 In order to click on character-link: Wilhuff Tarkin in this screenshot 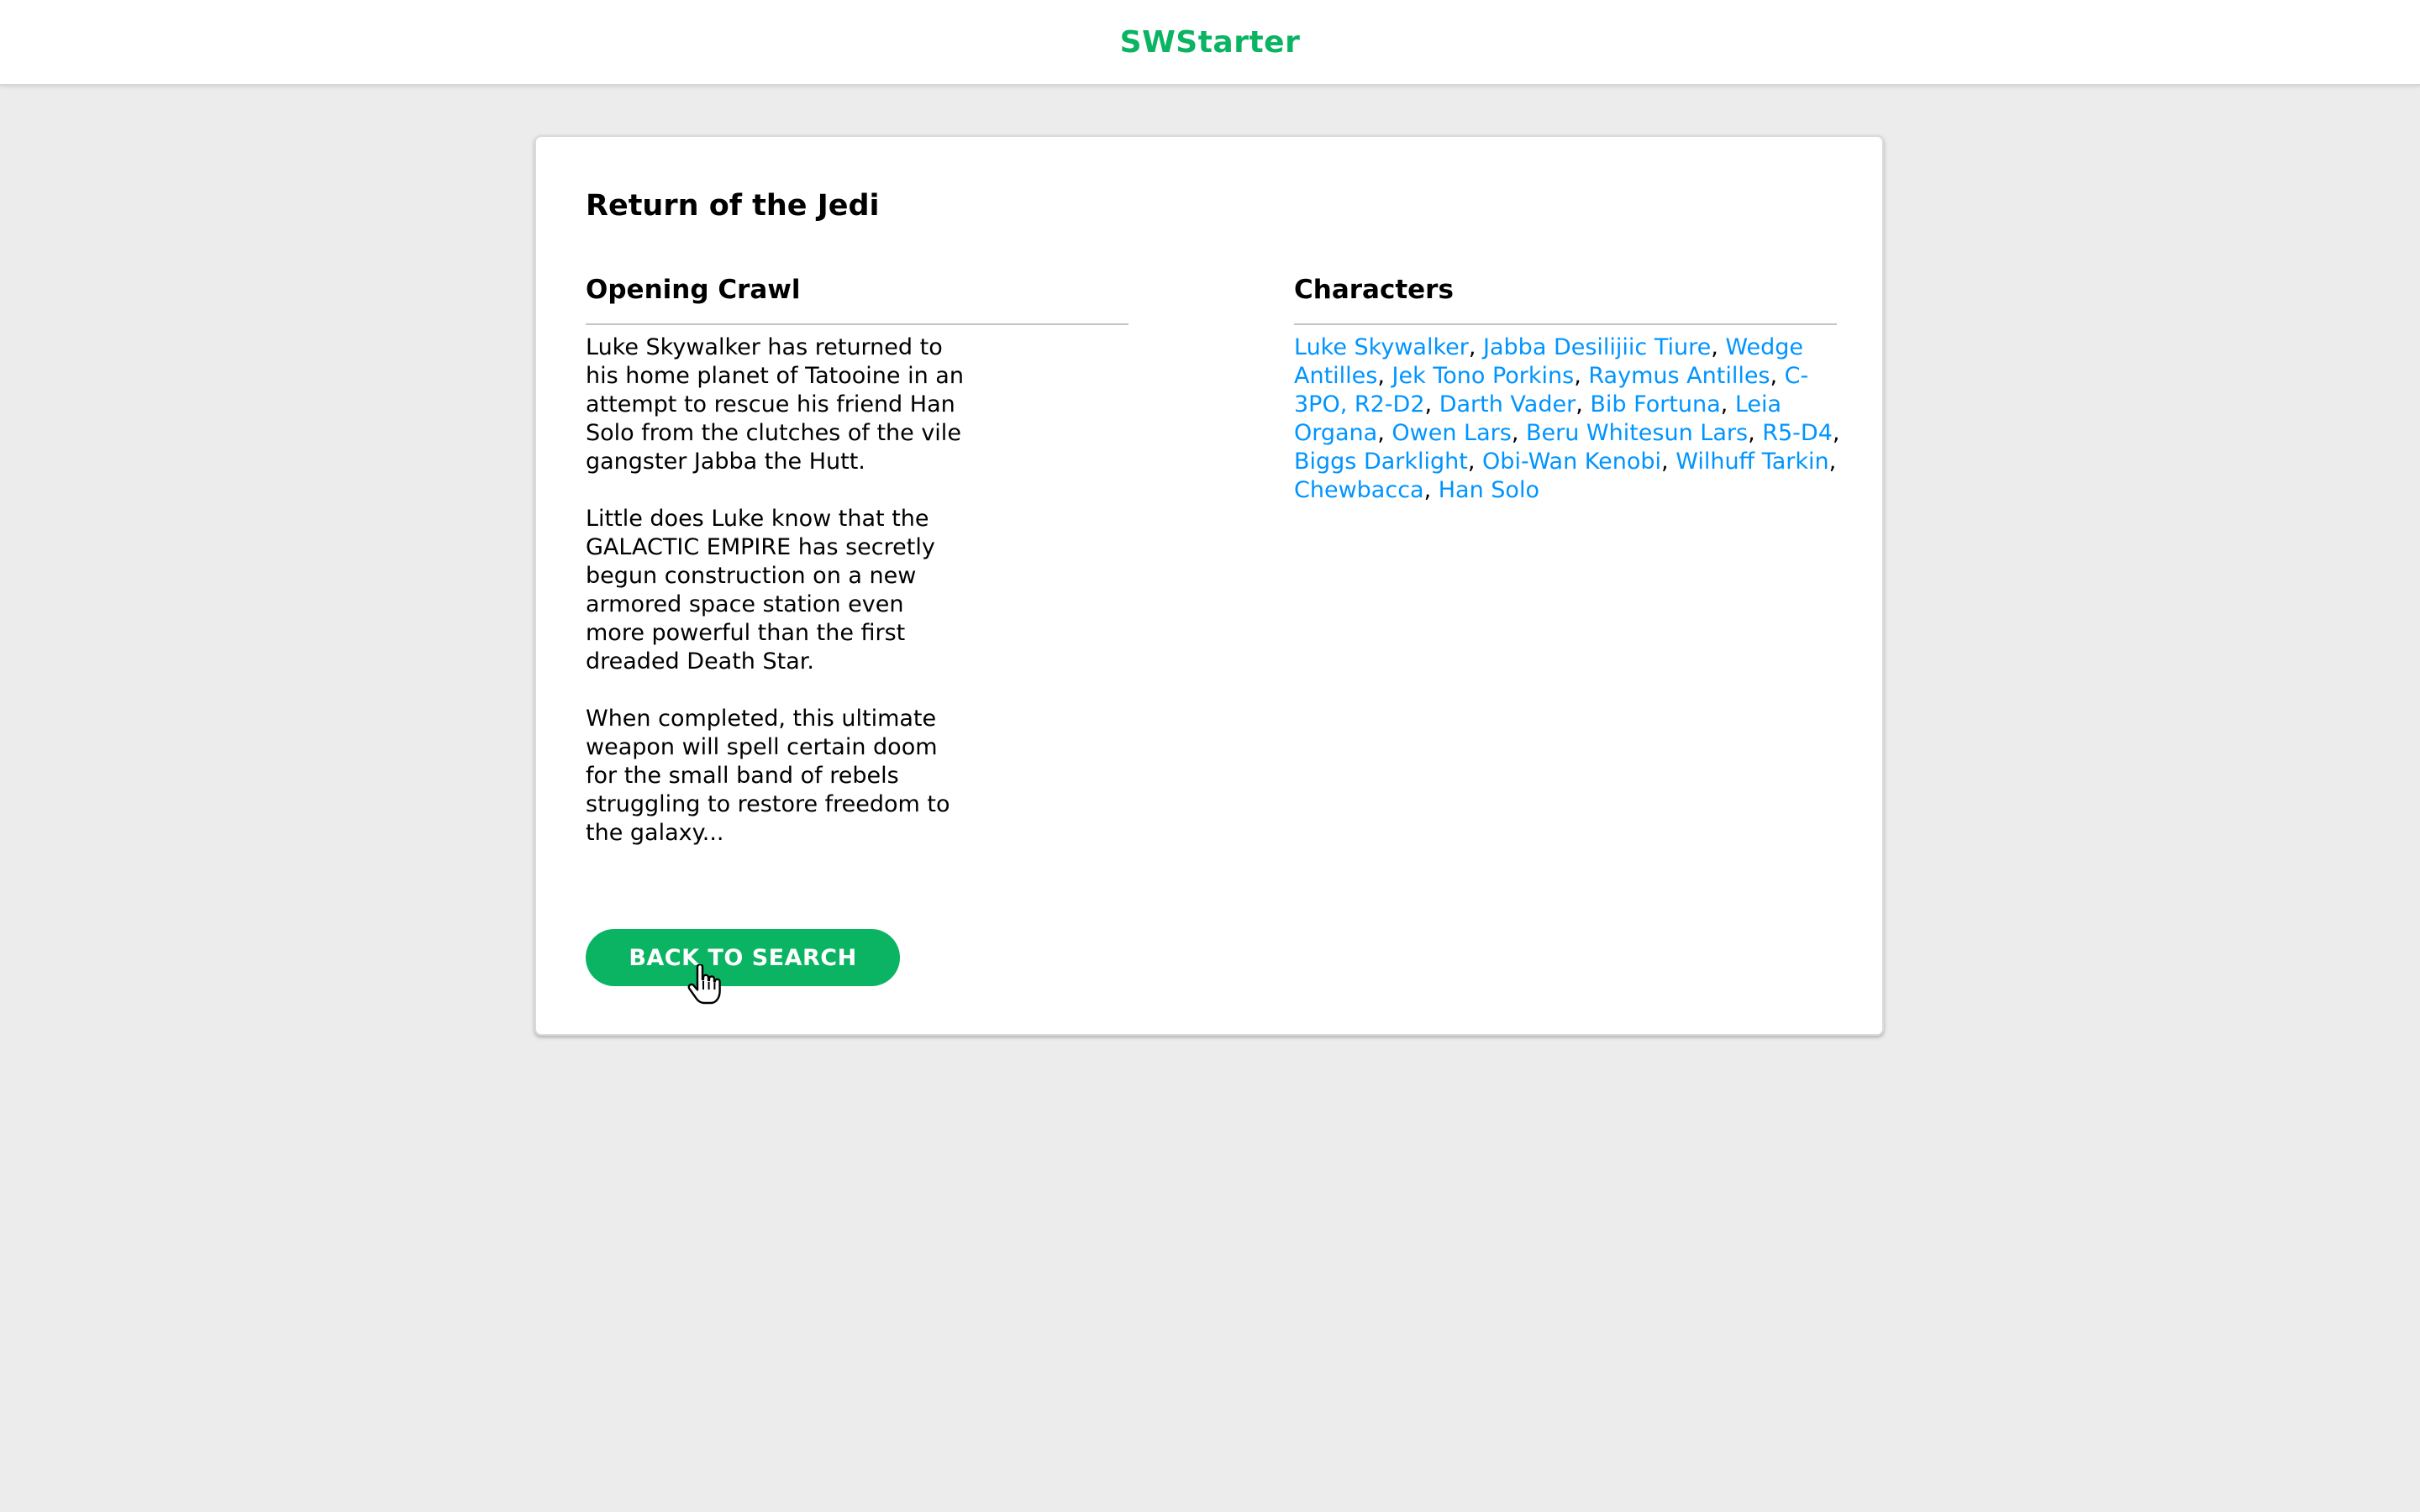, I will do `click(1752, 462)`.